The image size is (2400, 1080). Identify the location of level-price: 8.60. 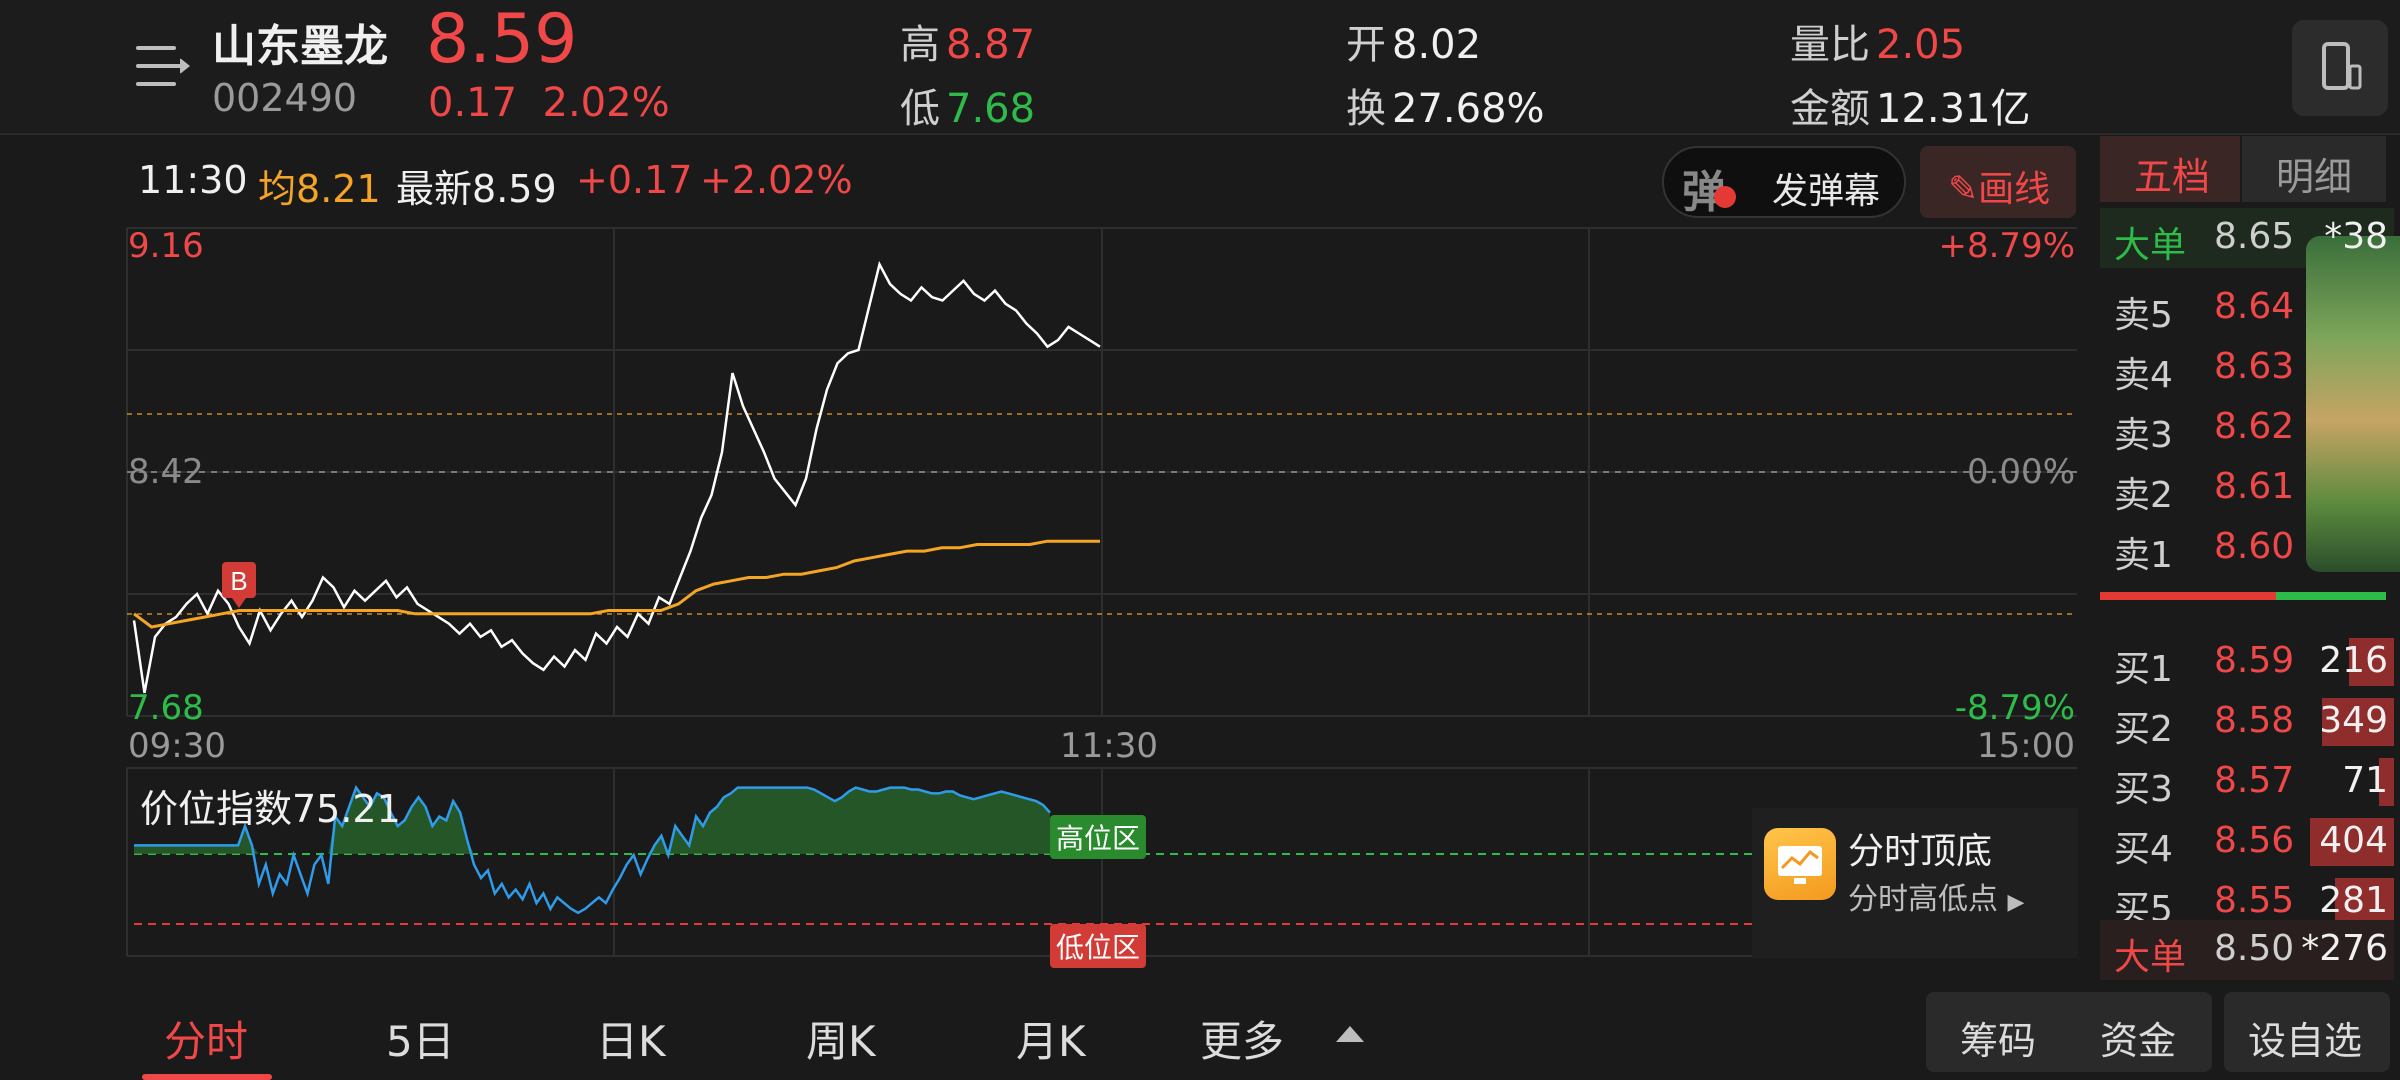
(2254, 546).